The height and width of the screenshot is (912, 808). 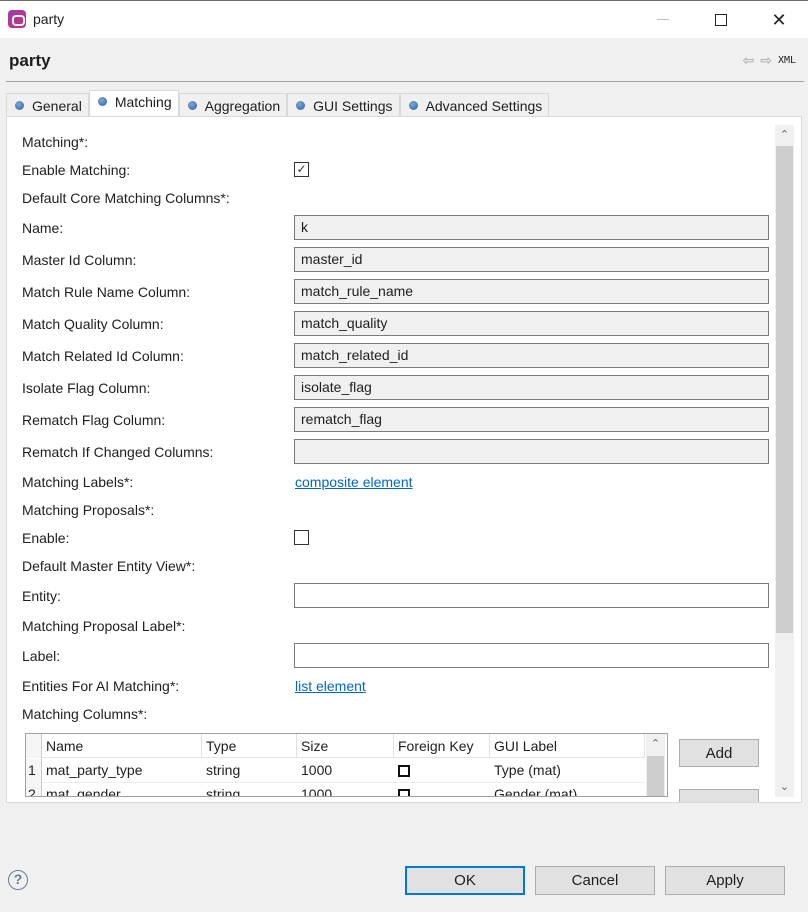 I want to click on enable-label: Enable:, so click(x=46, y=538).